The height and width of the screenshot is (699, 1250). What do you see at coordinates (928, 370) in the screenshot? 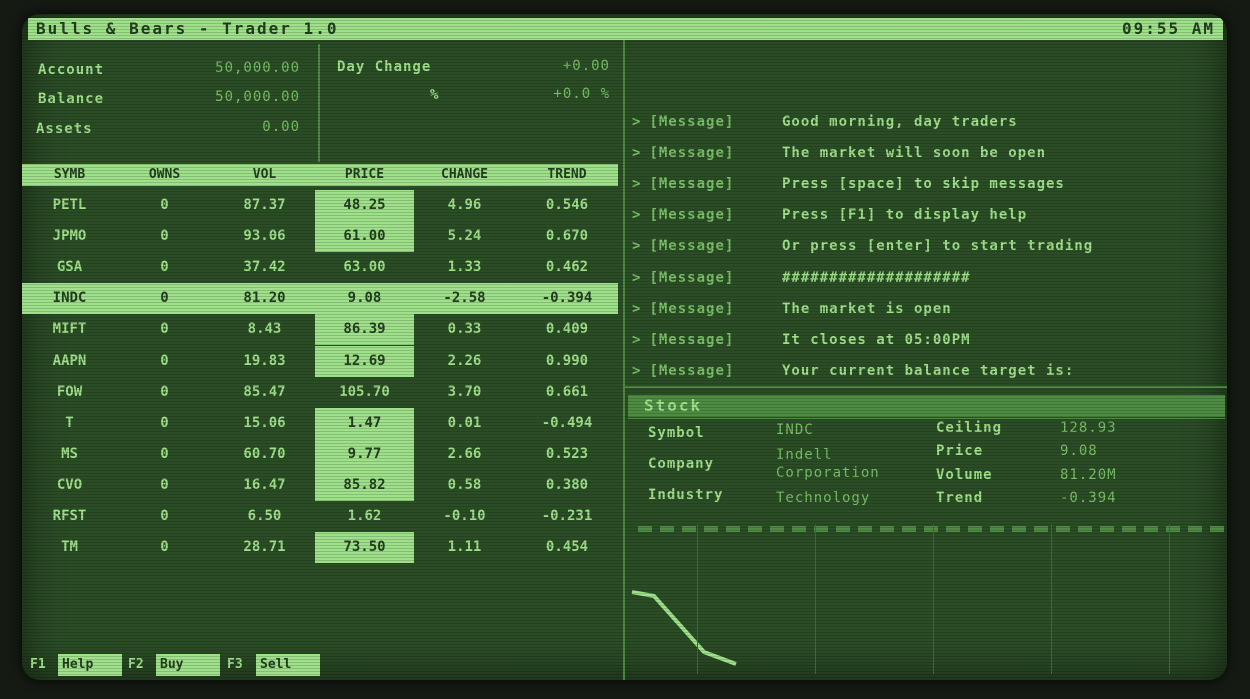
I see `message-text: Your current balance target is:` at bounding box center [928, 370].